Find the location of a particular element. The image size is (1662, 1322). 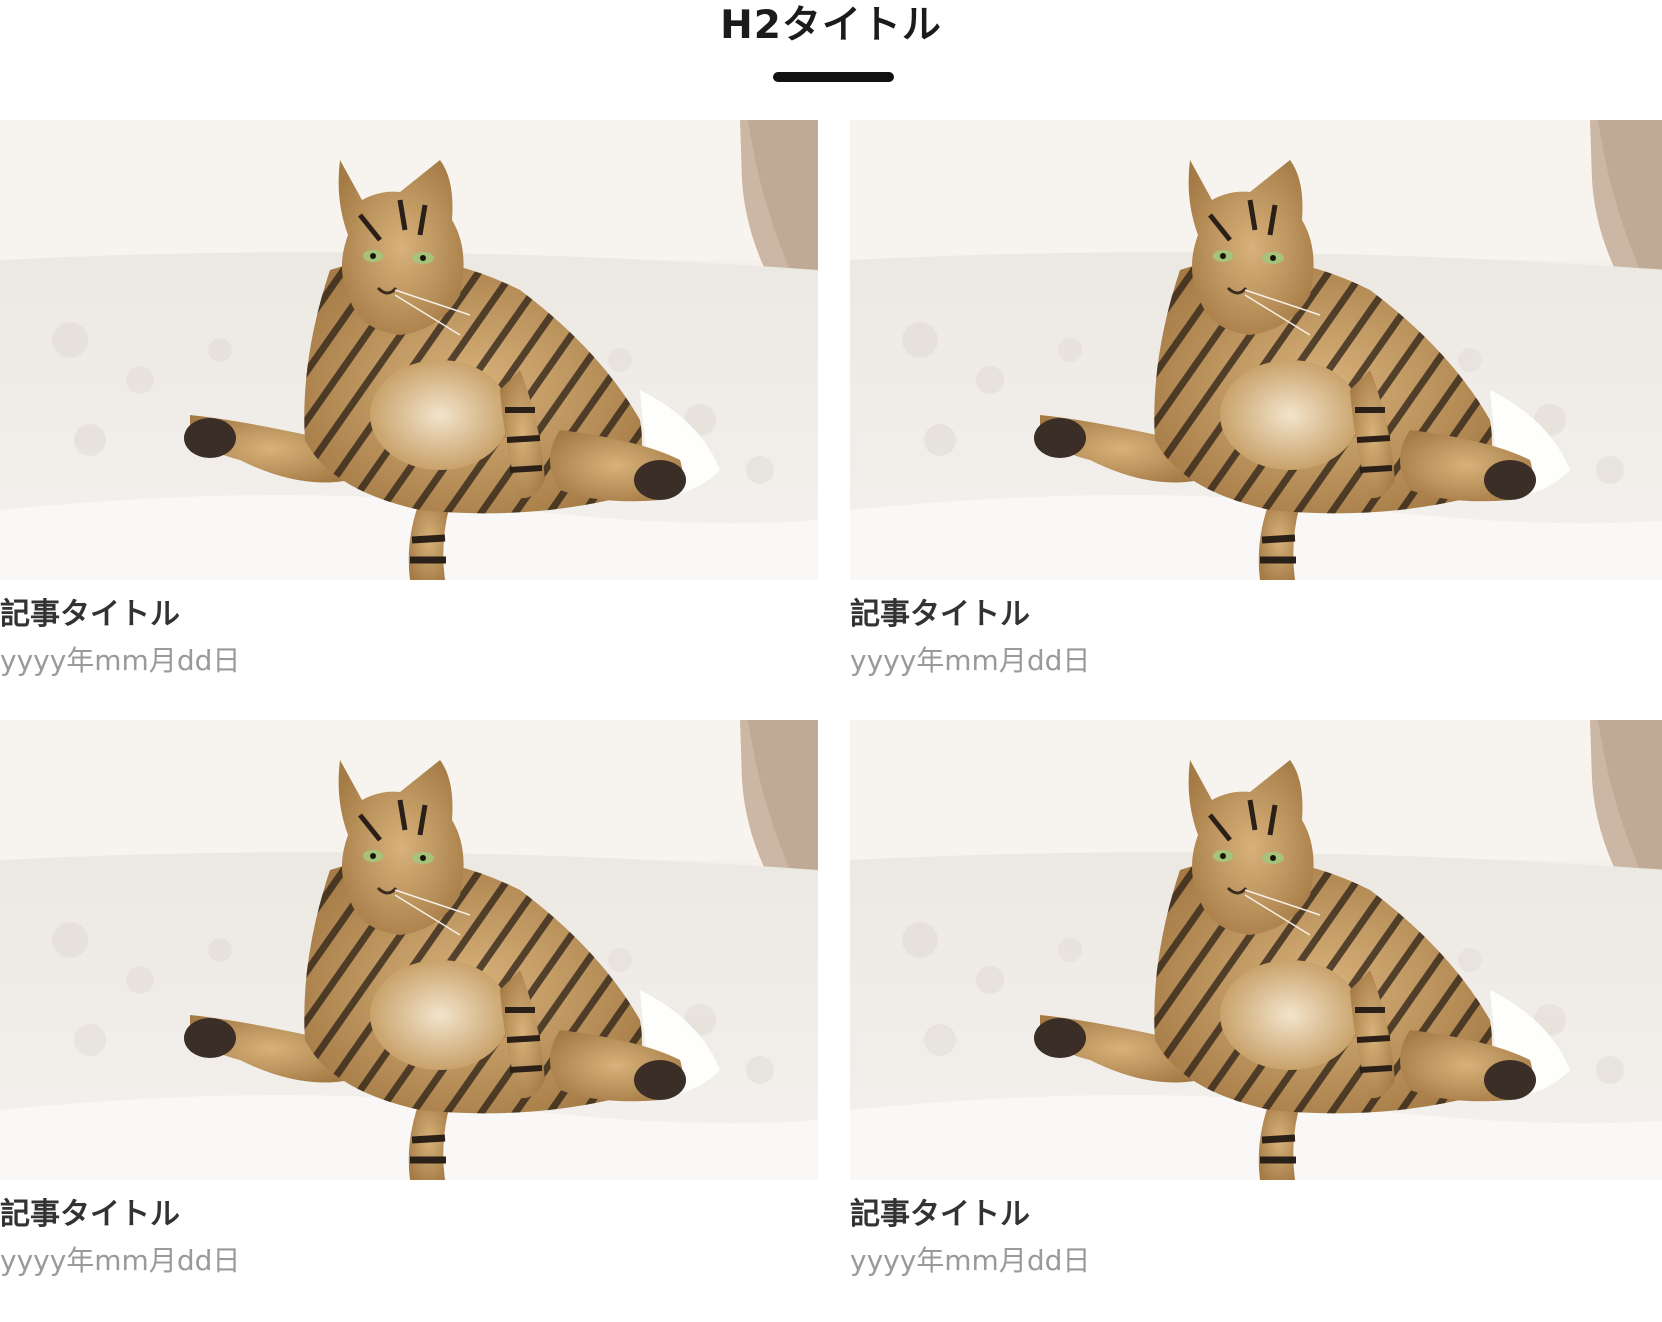

section-header: H2タイトル is located at coordinates (831, 55).